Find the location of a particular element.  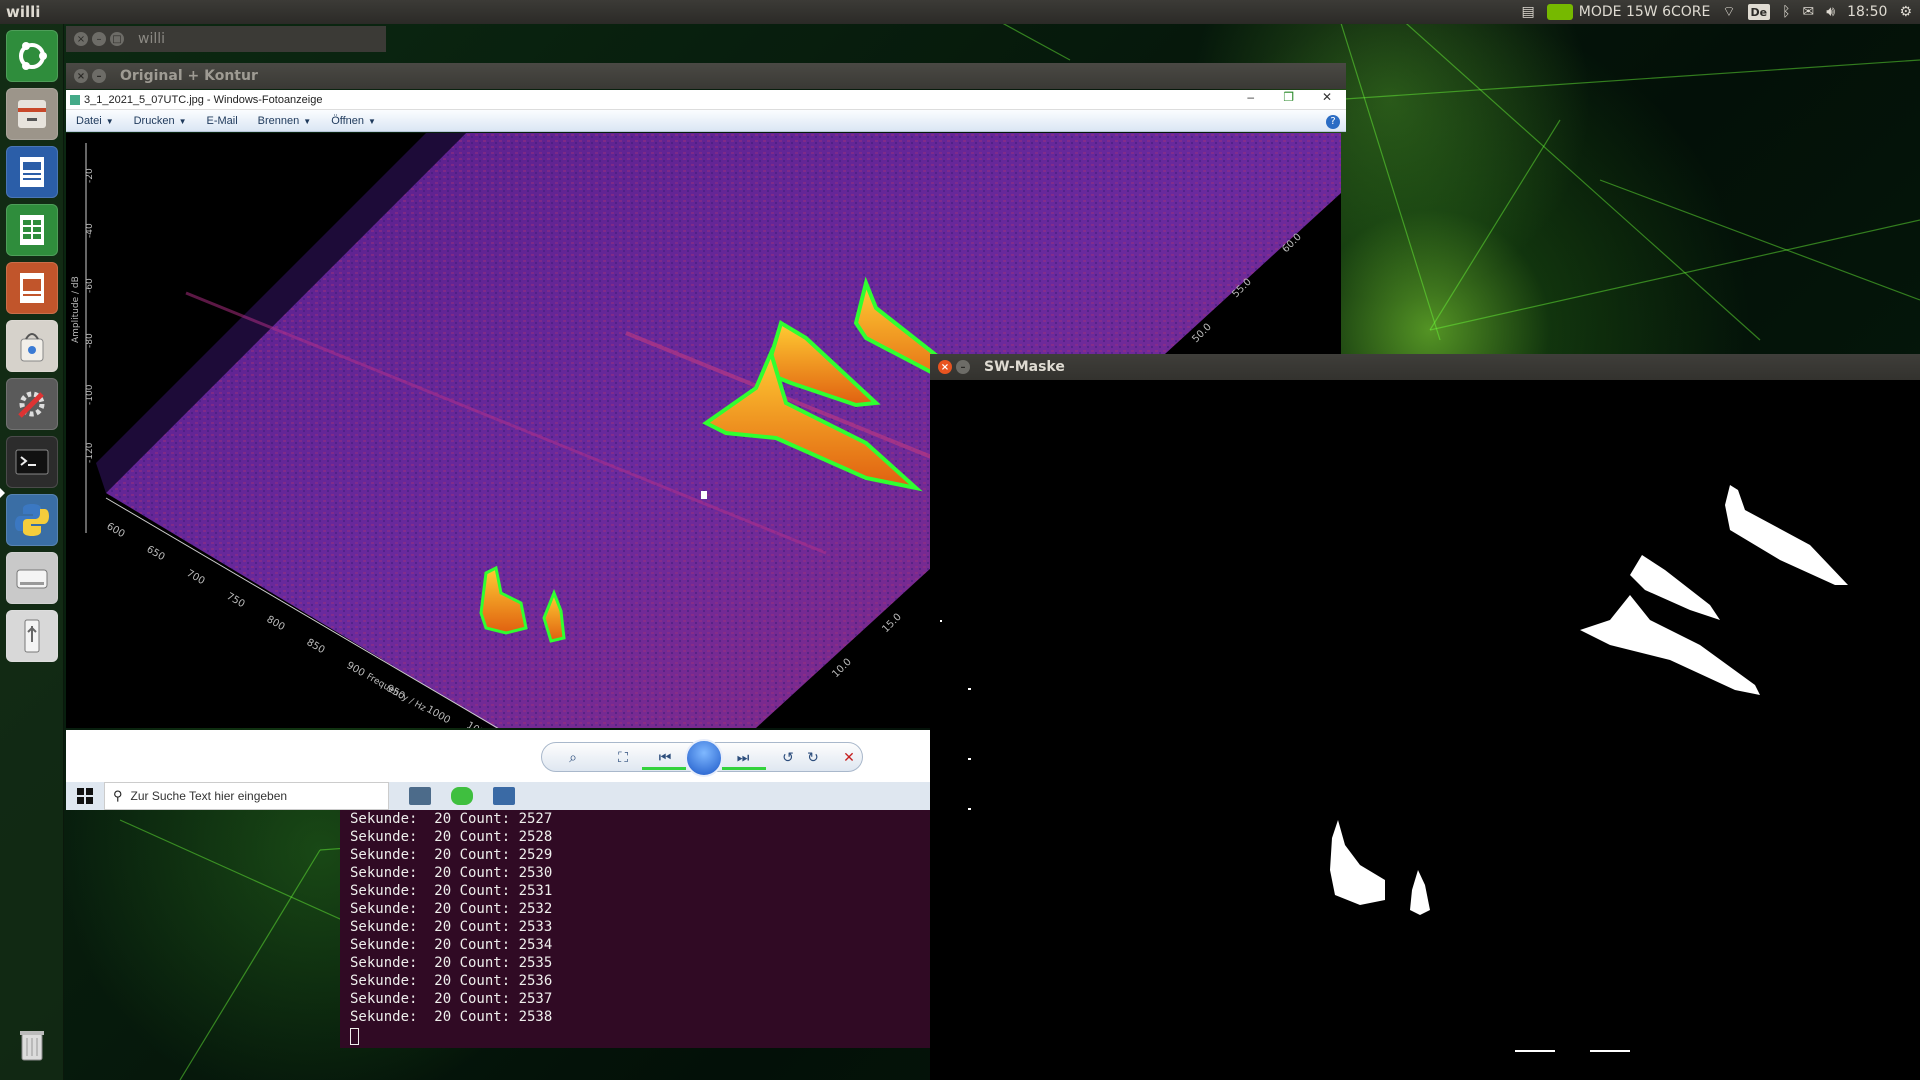

mouse-cursor-icon is located at coordinates (704, 495).